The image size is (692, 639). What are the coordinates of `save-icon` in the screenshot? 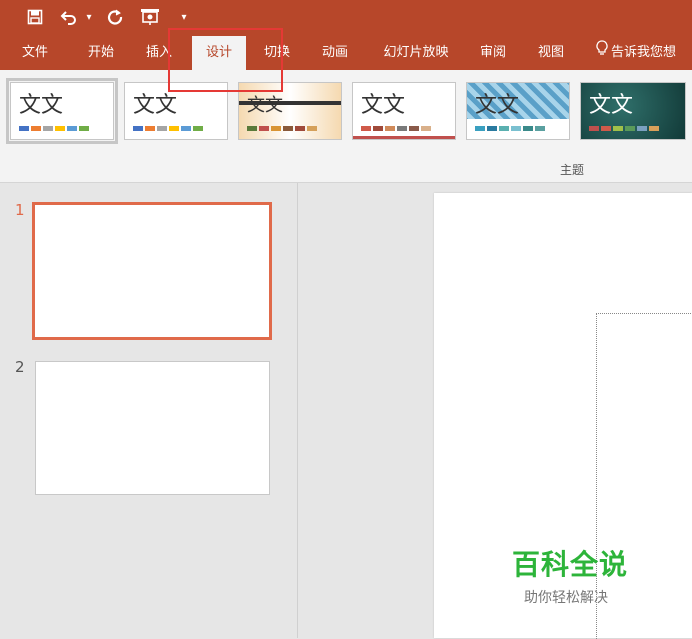 It's located at (35, 17).